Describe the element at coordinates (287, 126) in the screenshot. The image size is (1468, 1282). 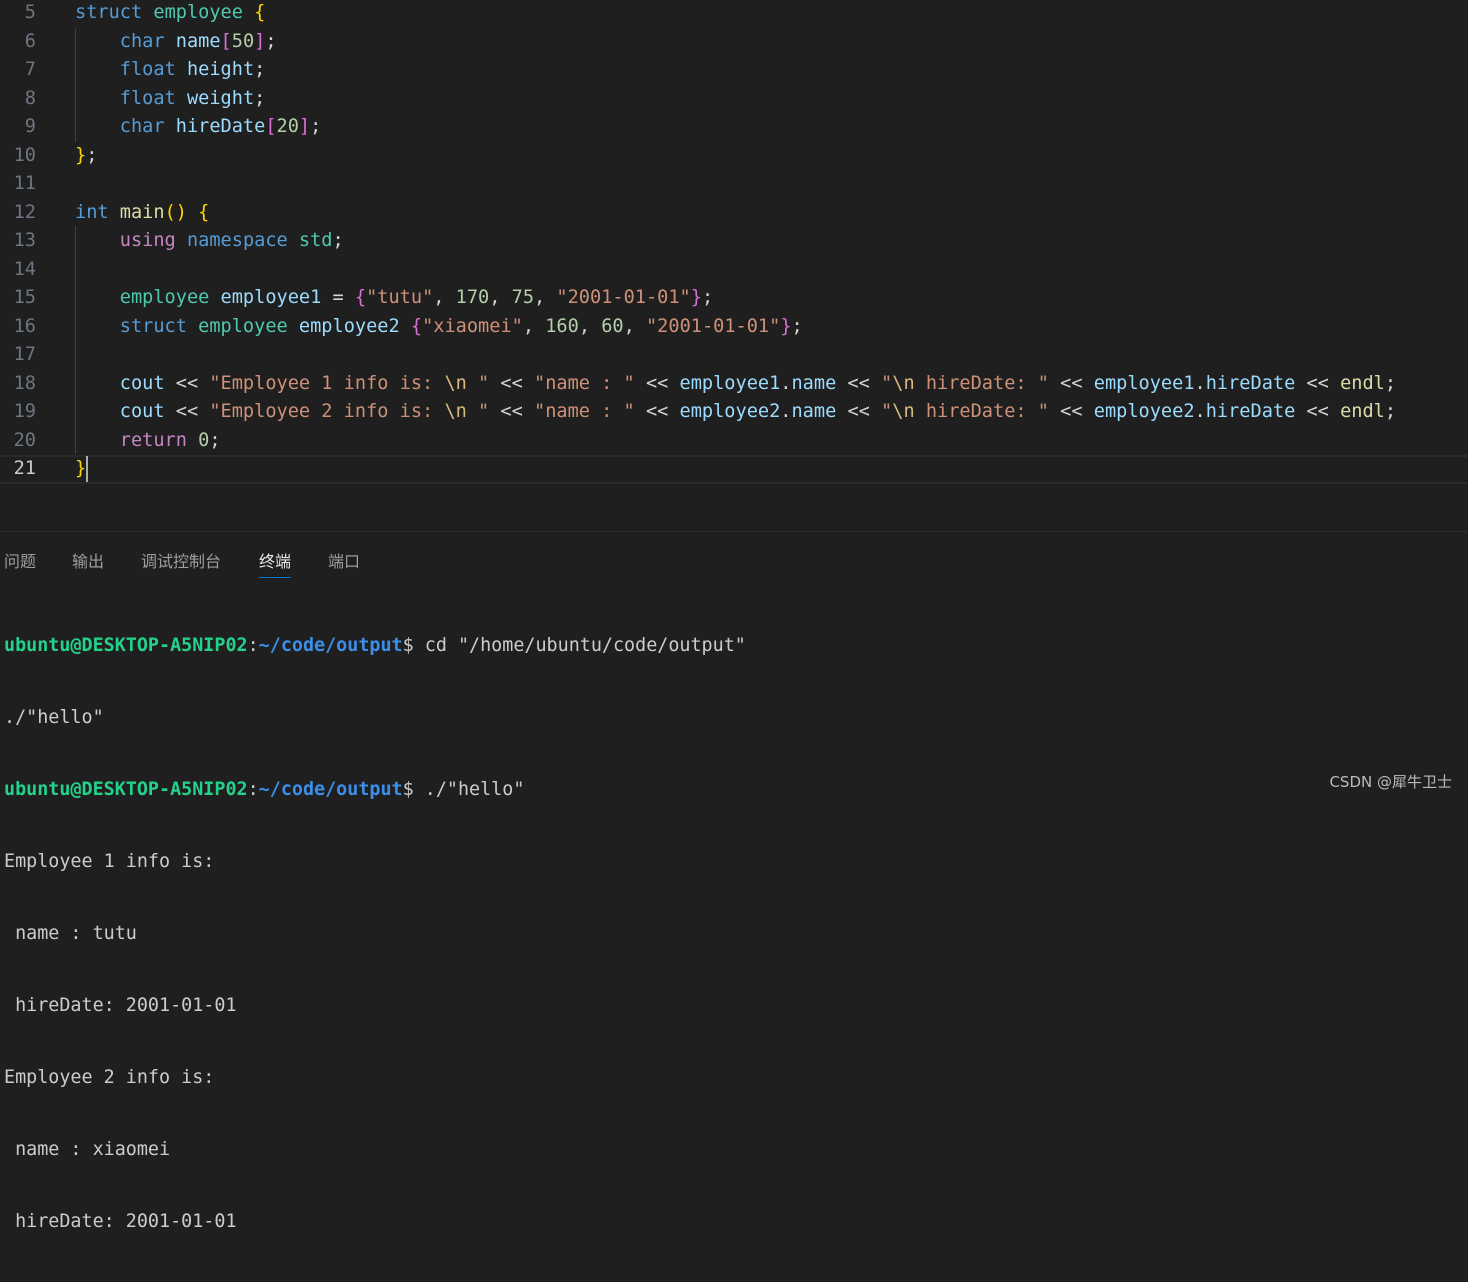
I see `code-token: 20` at that location.